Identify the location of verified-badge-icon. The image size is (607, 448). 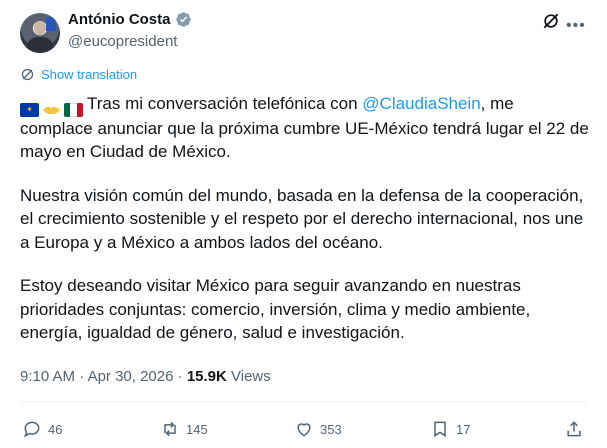
(183, 19).